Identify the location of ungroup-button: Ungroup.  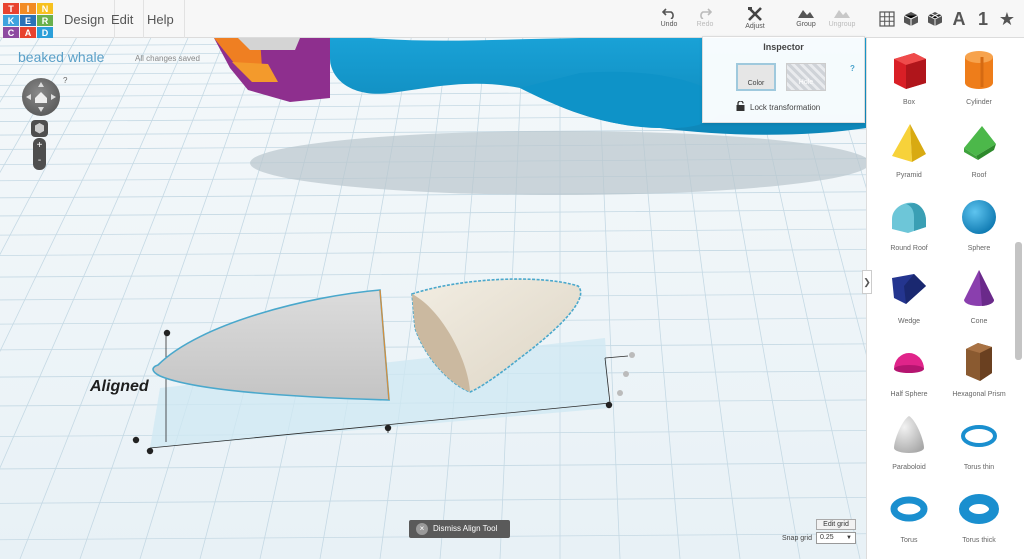
(842, 20).